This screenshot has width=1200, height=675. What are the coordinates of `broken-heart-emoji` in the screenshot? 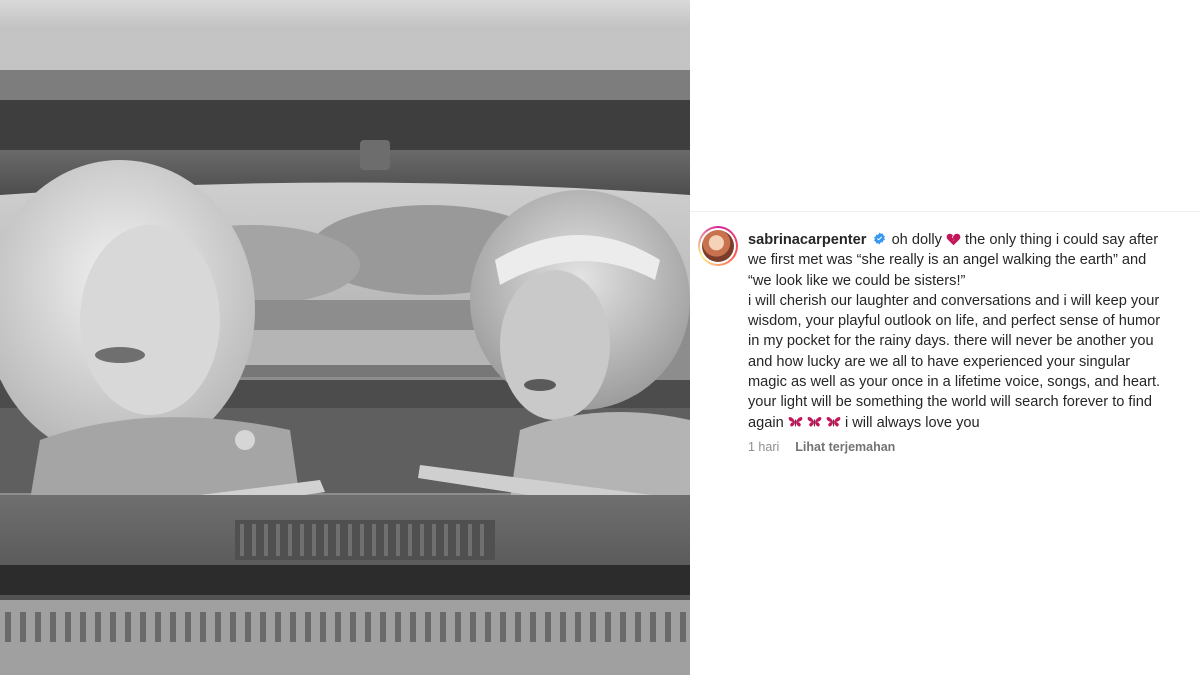 It's located at (953, 239).